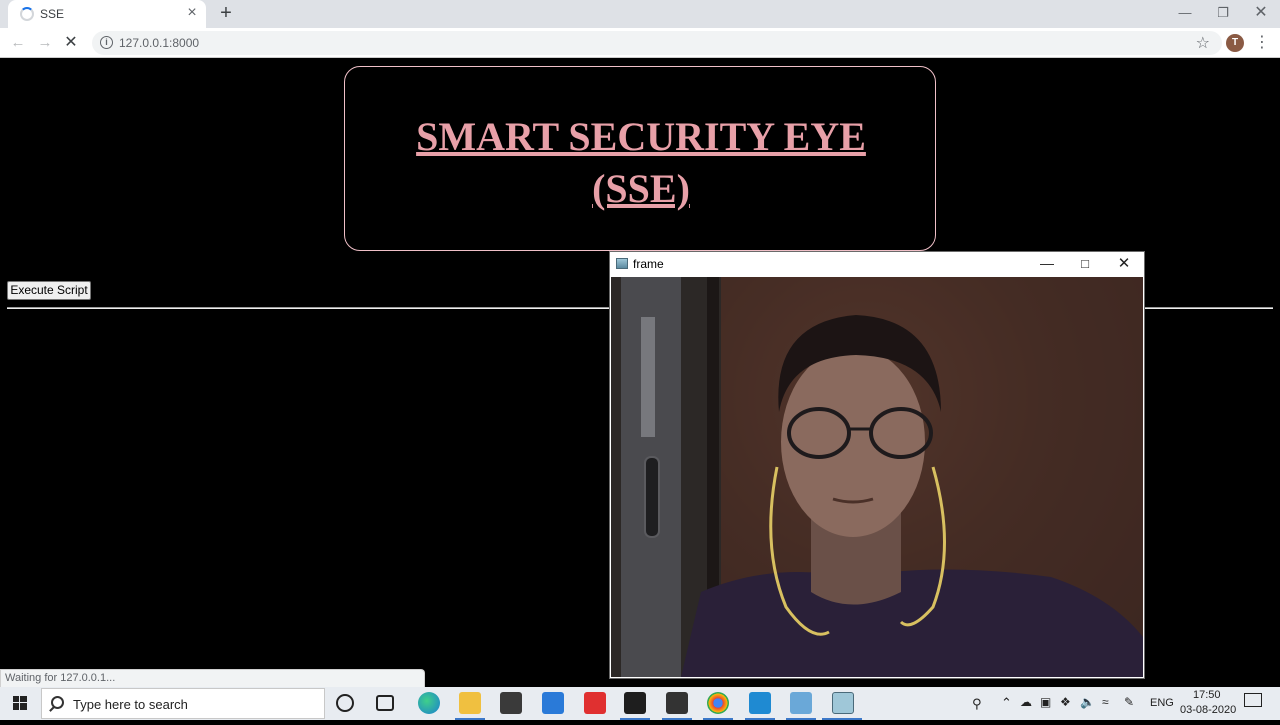 The height and width of the screenshot is (725, 1280). Describe the element at coordinates (877, 264) in the screenshot. I see `frame-window-titlebar: frame — □ ✕` at that location.